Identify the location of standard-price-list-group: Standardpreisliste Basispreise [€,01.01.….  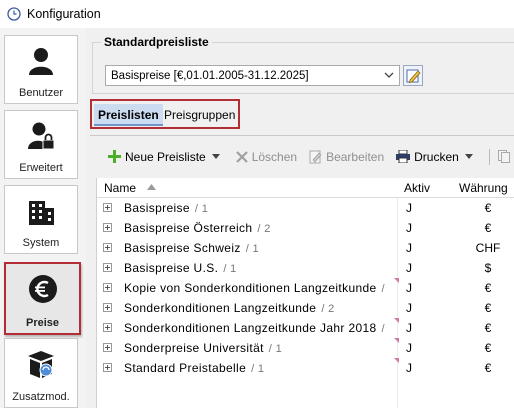
(303, 64).